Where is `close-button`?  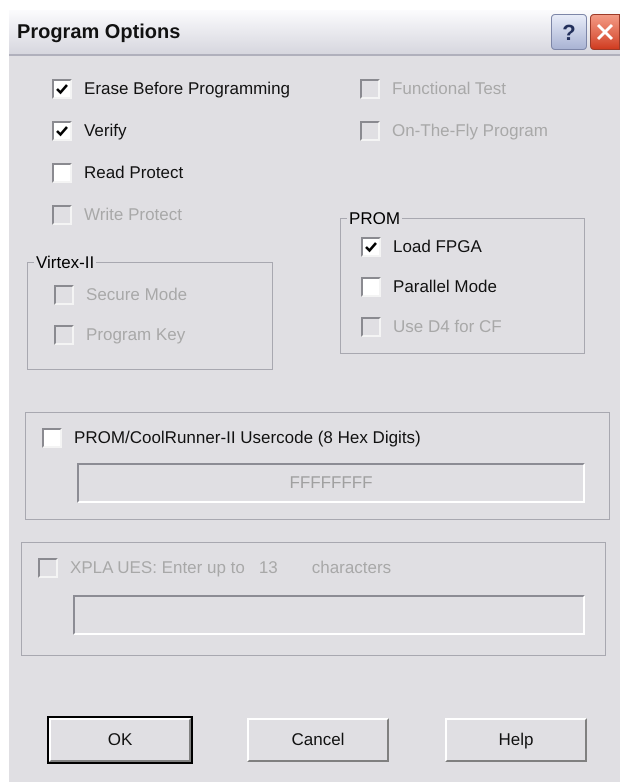 close-button is located at coordinates (605, 32).